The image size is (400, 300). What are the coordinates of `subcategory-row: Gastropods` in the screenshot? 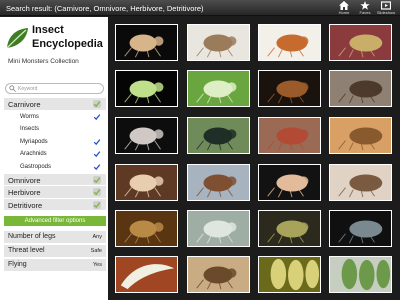 It's located at (55, 167).